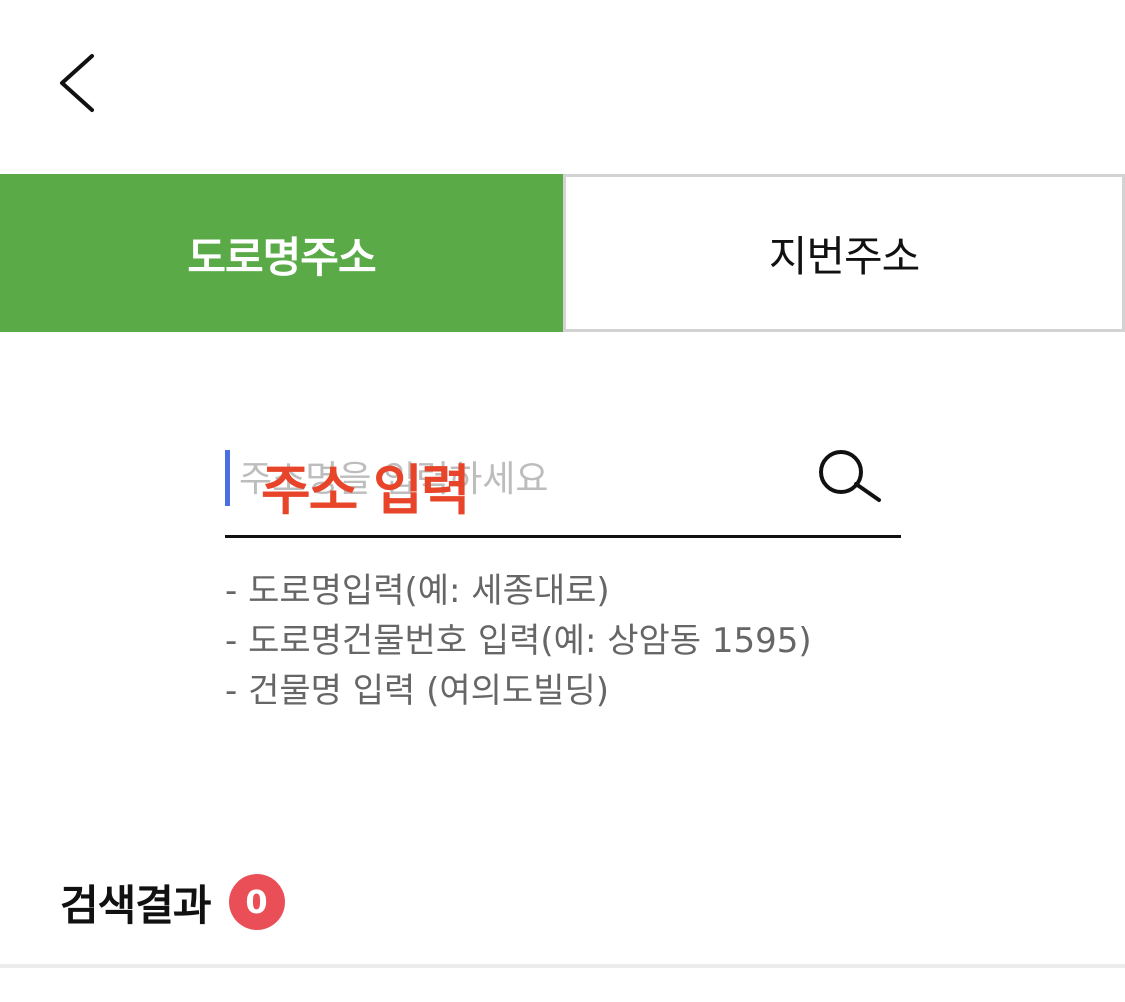 This screenshot has height=1002, width=1125. What do you see at coordinates (518, 641) in the screenshot?
I see `hint-building-number: - 도로명건물번호 입력(예: 상암동 1595)` at bounding box center [518, 641].